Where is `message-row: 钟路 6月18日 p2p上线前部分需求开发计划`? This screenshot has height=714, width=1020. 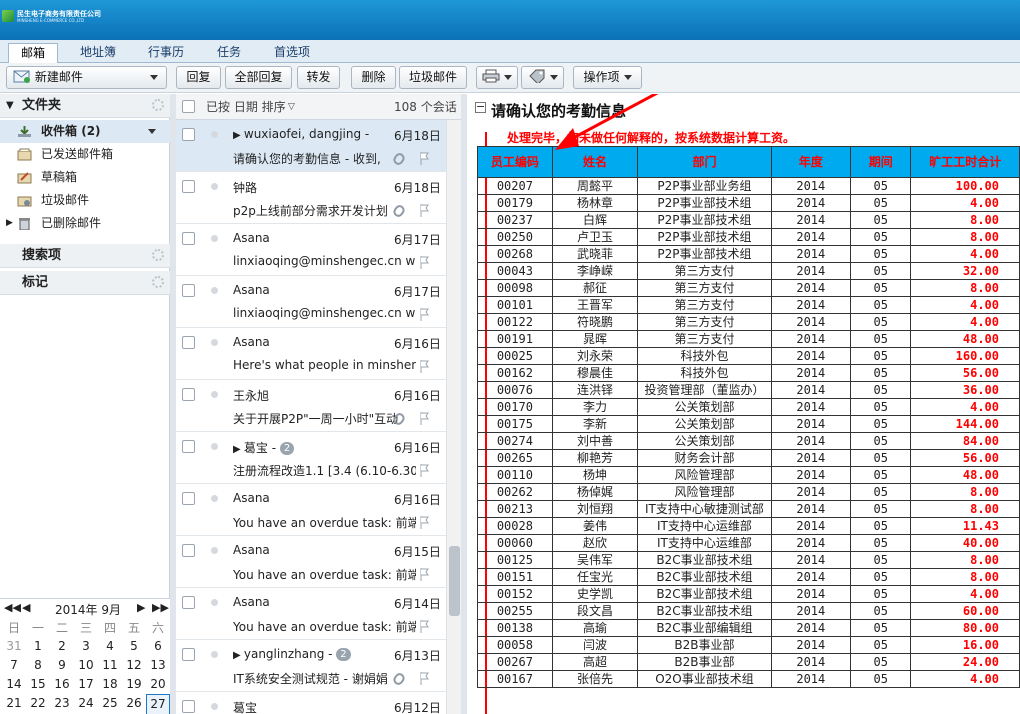 message-row: 钟路 6月18日 p2p上线前部分需求开发计划 is located at coordinates (318, 198).